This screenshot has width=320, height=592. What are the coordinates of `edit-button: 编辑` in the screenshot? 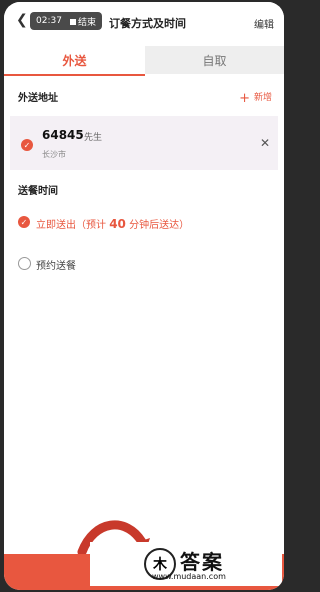 It's located at (264, 23).